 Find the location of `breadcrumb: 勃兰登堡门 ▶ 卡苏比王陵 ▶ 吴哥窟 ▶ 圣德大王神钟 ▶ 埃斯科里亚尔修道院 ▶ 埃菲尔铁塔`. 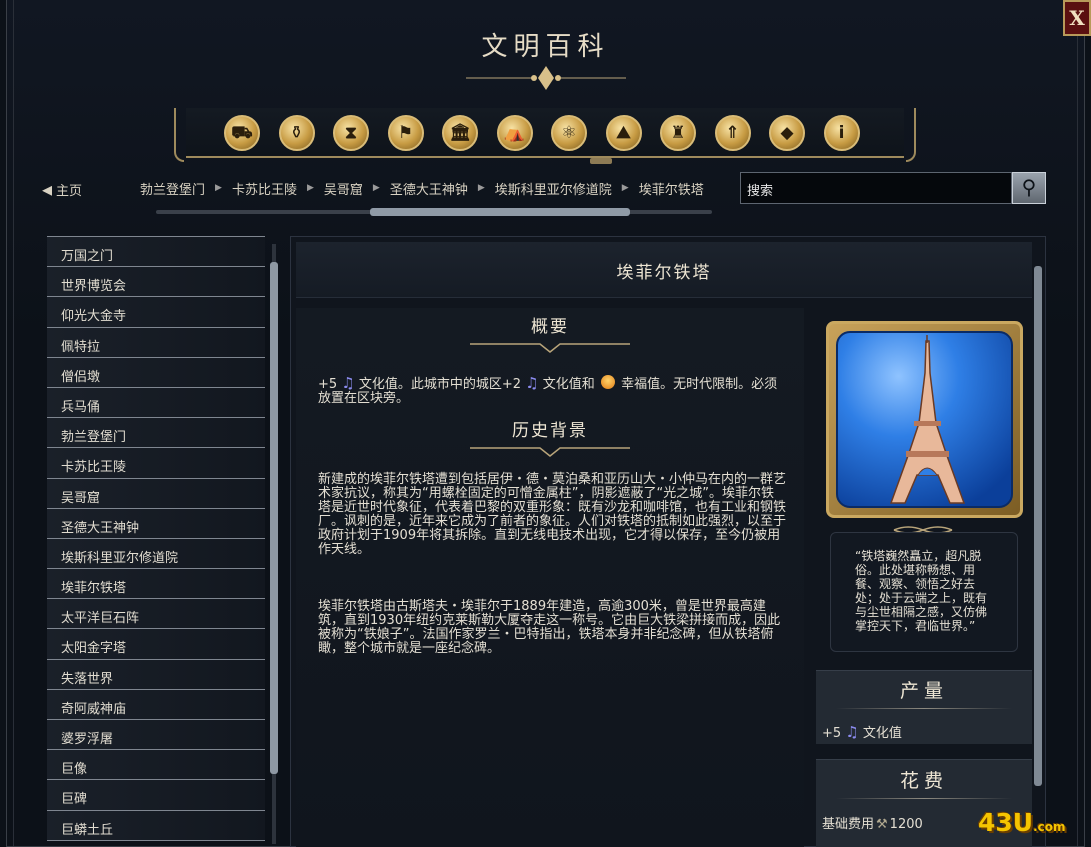

breadcrumb: 勃兰登堡门 ▶ 卡苏比王陵 ▶ 吴哥窟 ▶ 圣德大王神钟 ▶ 埃斯科里亚尔修道院 ▶ 埃菲尔铁塔 is located at coordinates (422, 188).